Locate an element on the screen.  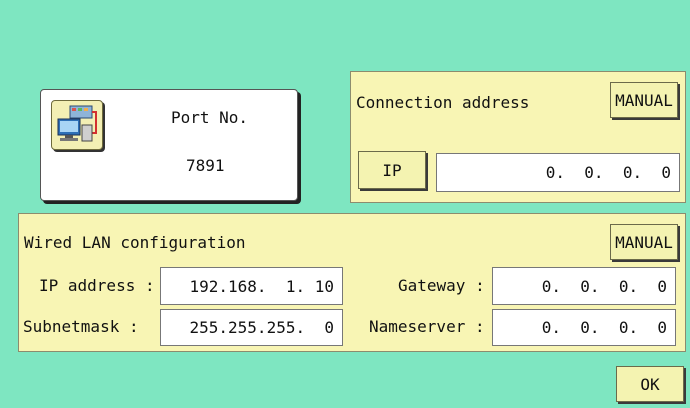
port-card: Port No. 7891 is located at coordinates (169, 145).